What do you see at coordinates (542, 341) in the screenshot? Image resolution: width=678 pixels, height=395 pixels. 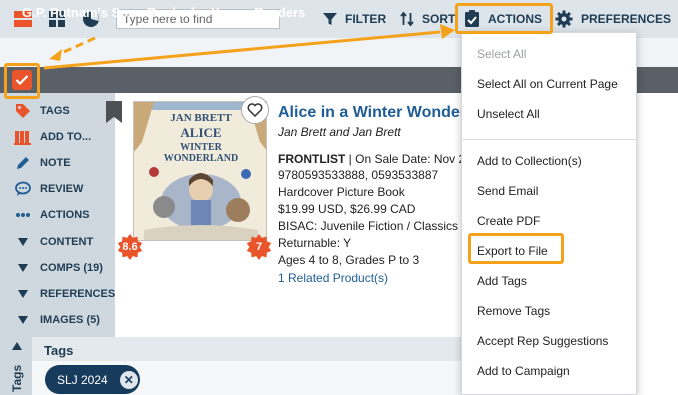 I see `menu-item-accept-rep-suggestions: Accept Rep Suggestions` at bounding box center [542, 341].